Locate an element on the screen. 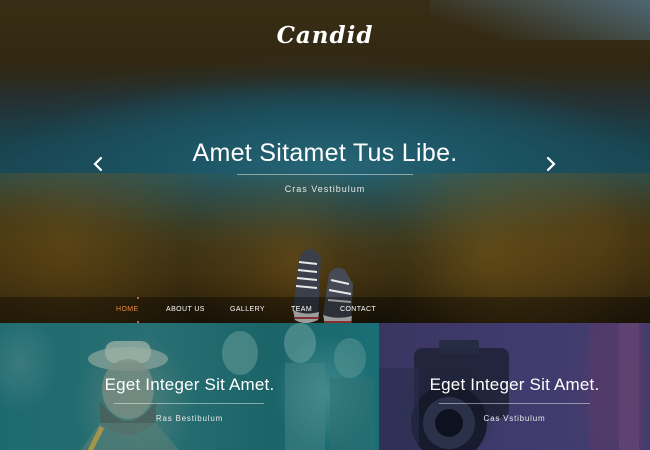 Image resolution: width=650 pixels, height=450 pixels. main-nav: HOME ABOUT US GALLERY TEAM CONTACT is located at coordinates (325, 310).